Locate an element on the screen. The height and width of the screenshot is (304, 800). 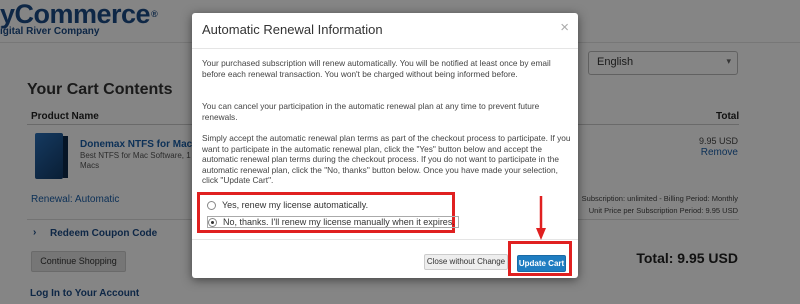
radio-yes is located at coordinates (211, 205).